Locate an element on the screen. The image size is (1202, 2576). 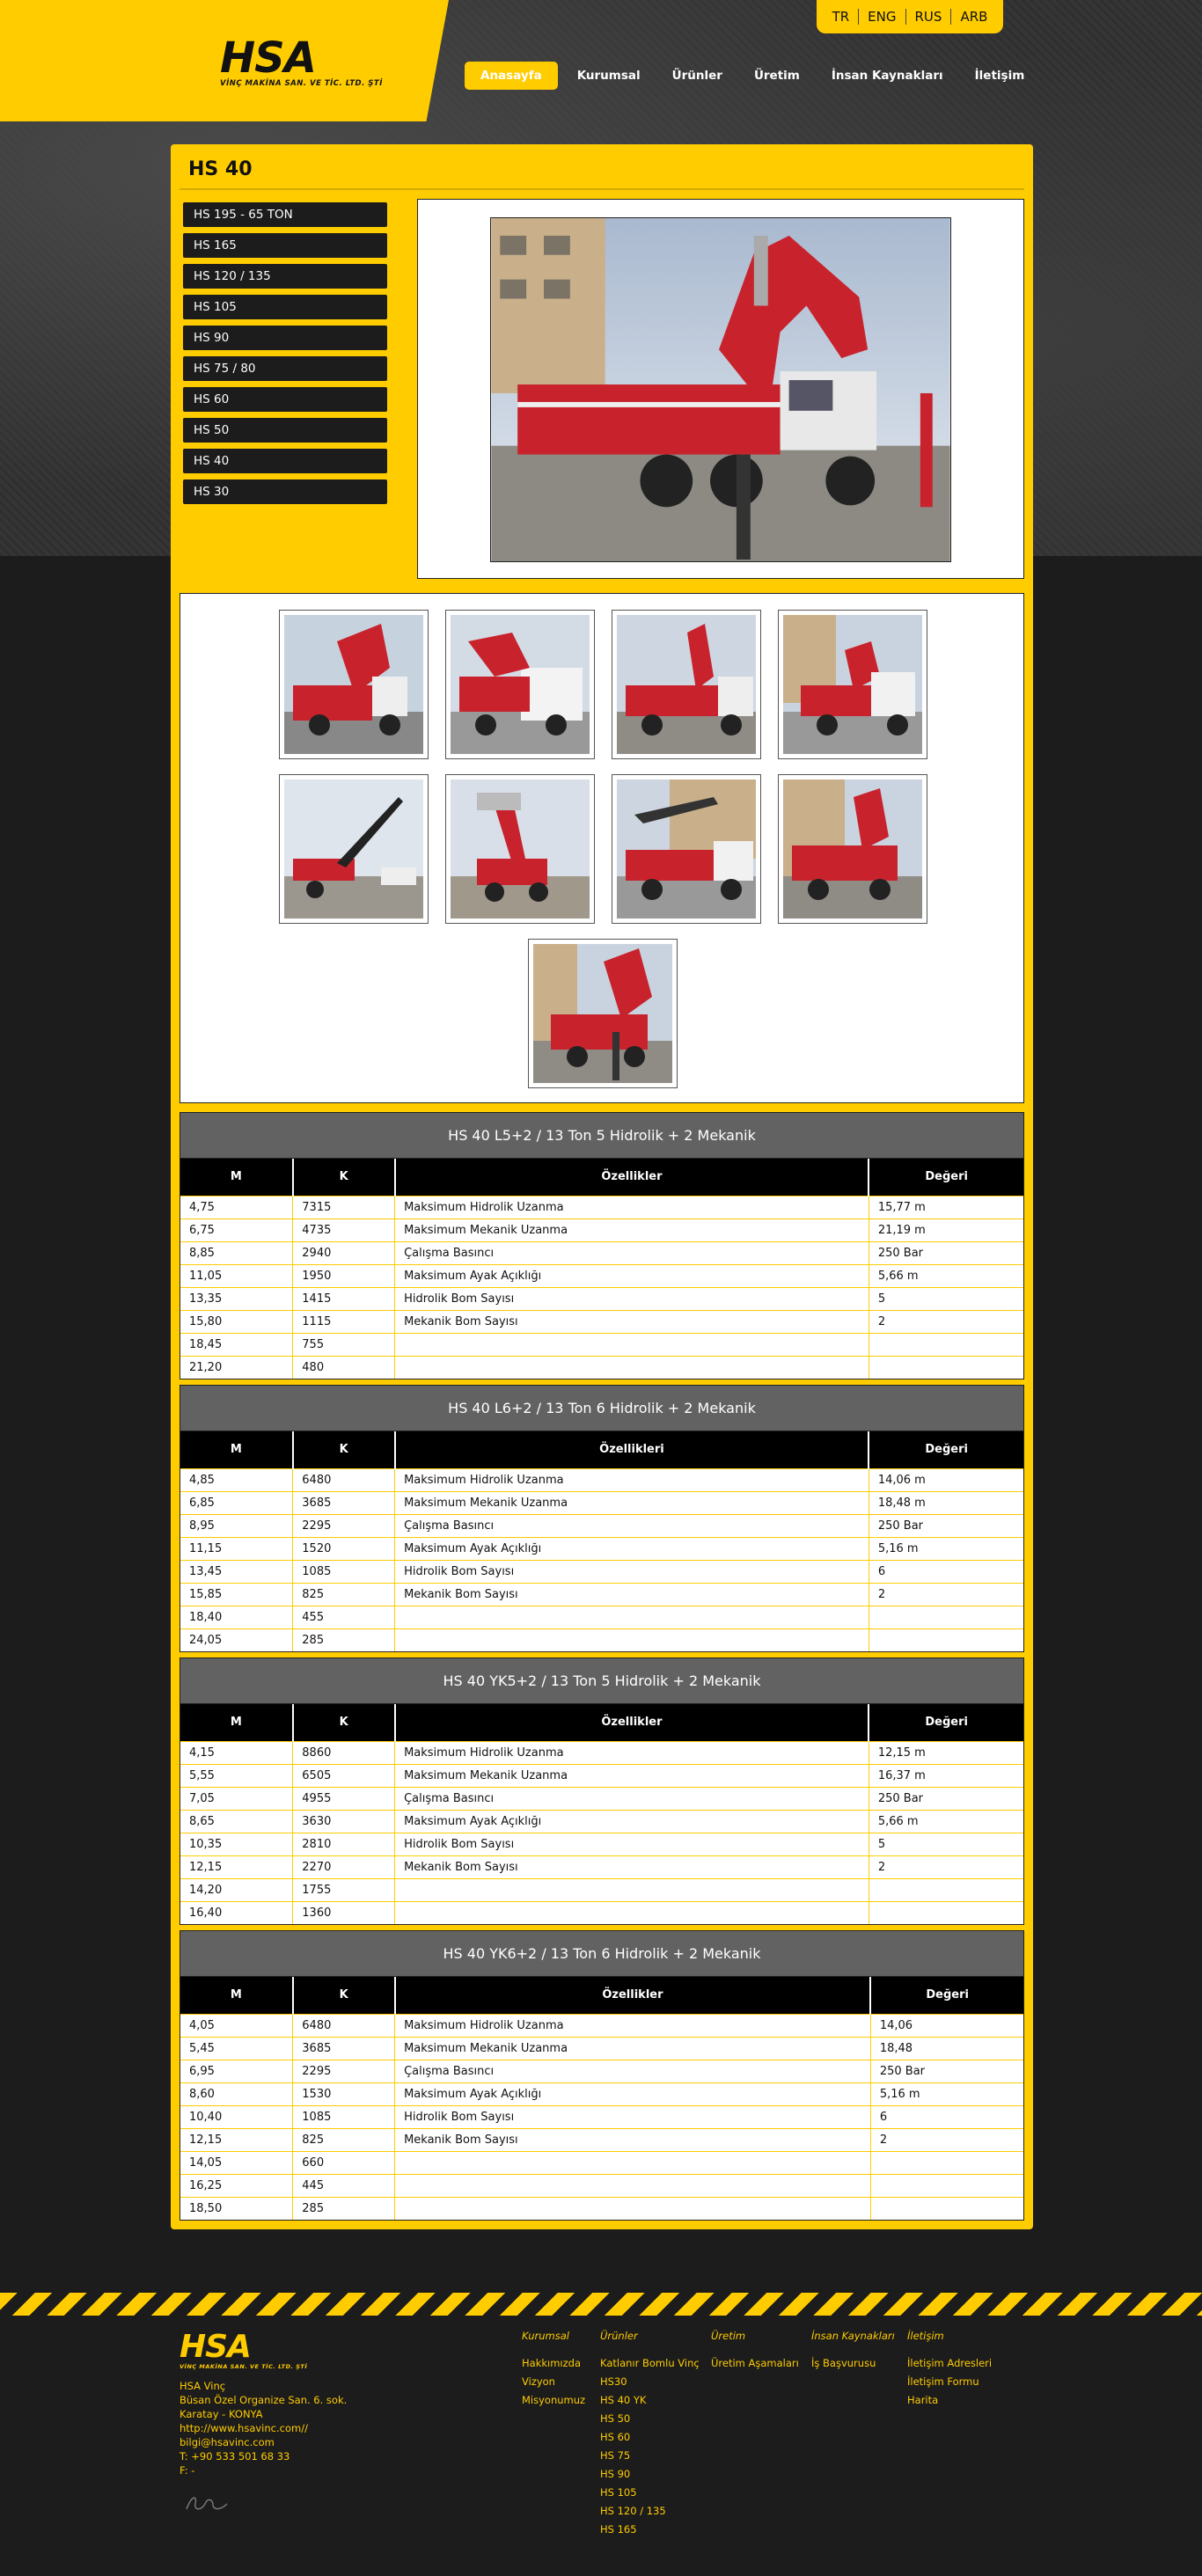
lang-rus: RUS is located at coordinates (929, 17).